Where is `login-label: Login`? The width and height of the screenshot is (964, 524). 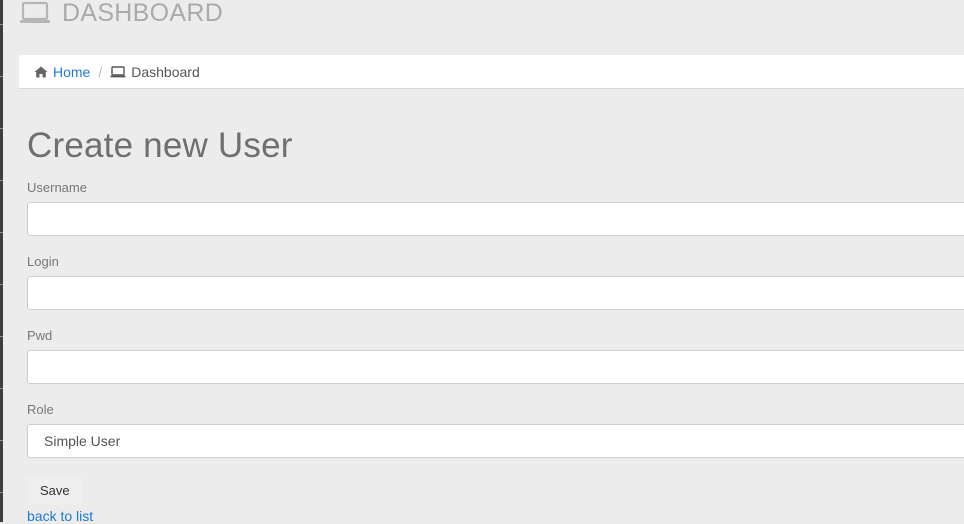
login-label: Login is located at coordinates (43, 261).